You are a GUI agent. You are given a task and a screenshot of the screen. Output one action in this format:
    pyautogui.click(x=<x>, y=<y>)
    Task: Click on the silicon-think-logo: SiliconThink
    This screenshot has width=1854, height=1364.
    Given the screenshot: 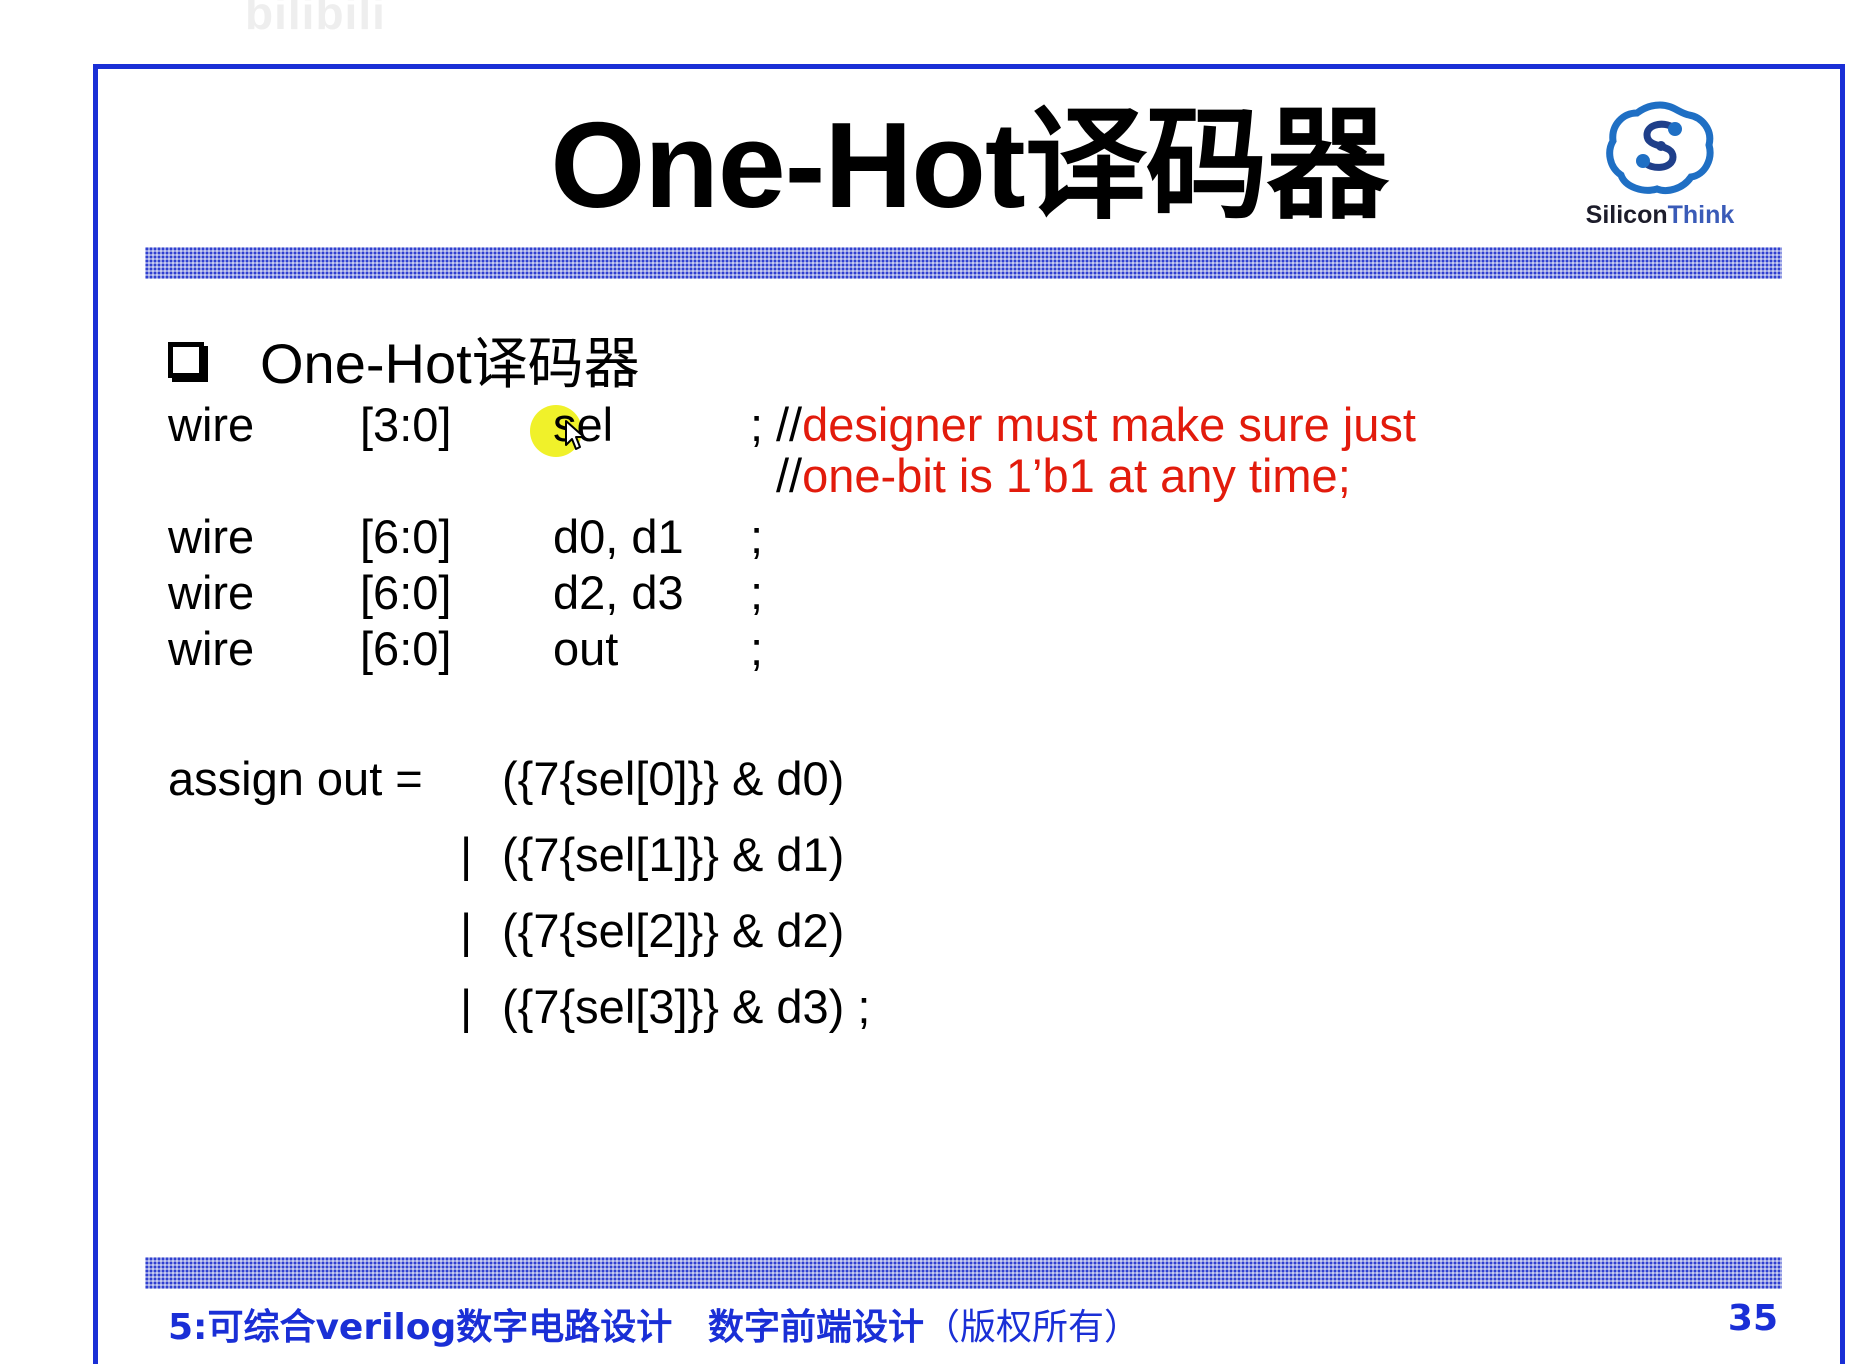 What is the action you would take?
    pyautogui.click(x=1660, y=164)
    